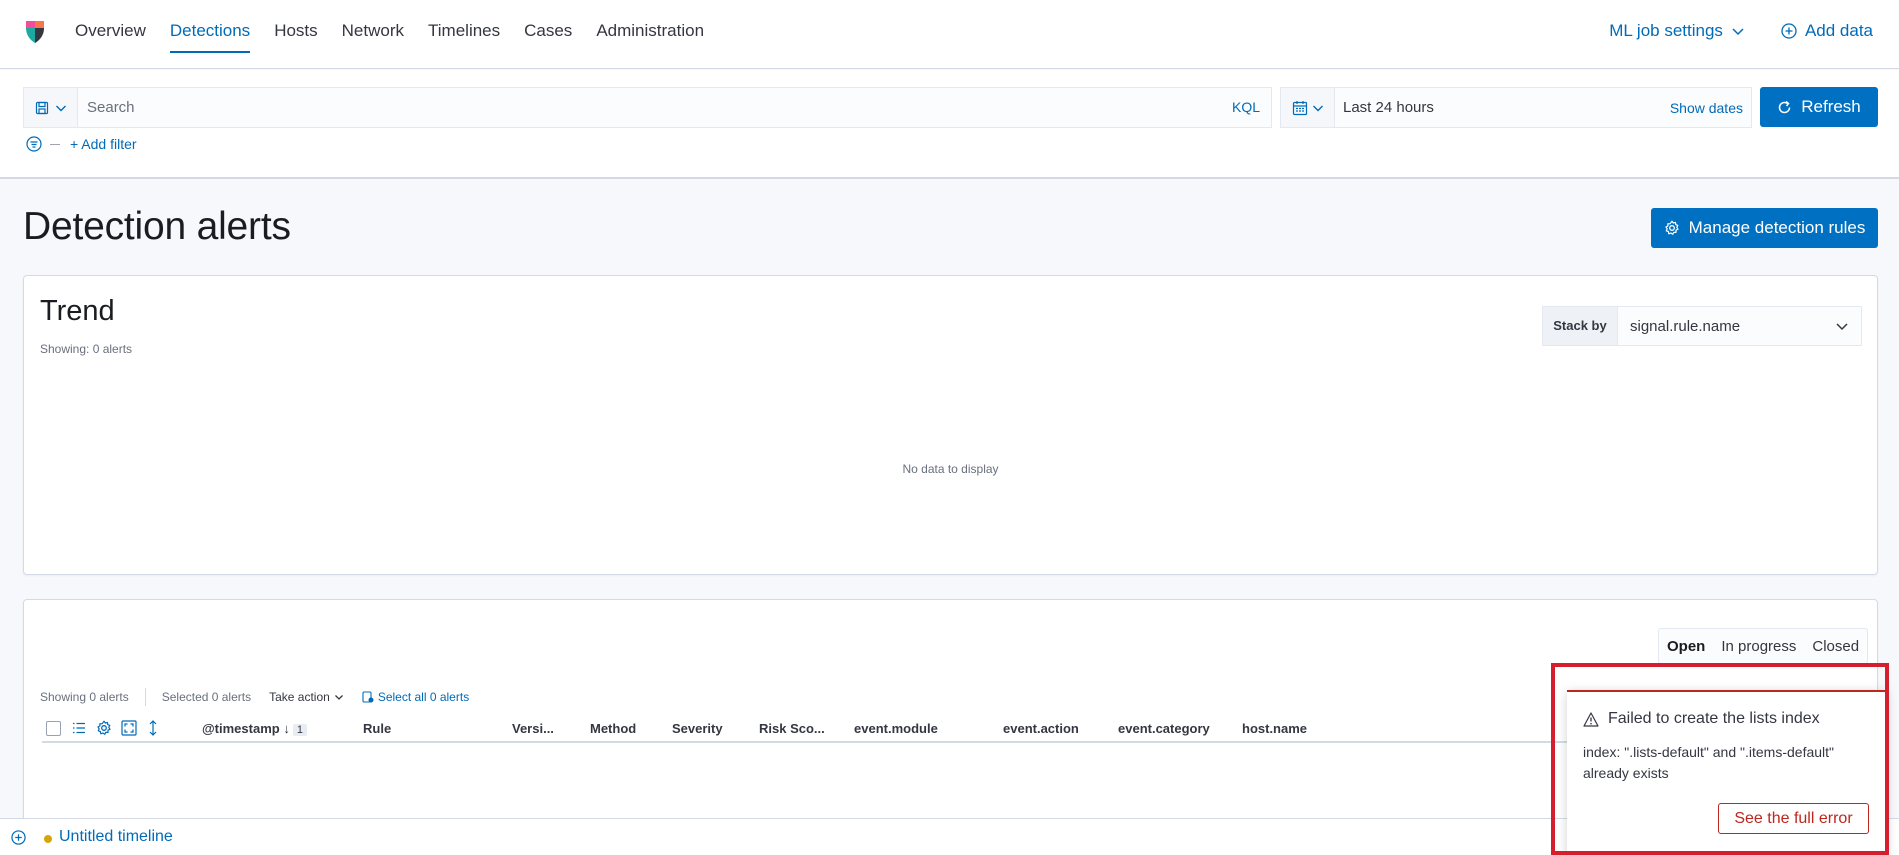  Describe the element at coordinates (1777, 227) in the screenshot. I see `manage-detection-rules-label: Manage detection rules` at that location.